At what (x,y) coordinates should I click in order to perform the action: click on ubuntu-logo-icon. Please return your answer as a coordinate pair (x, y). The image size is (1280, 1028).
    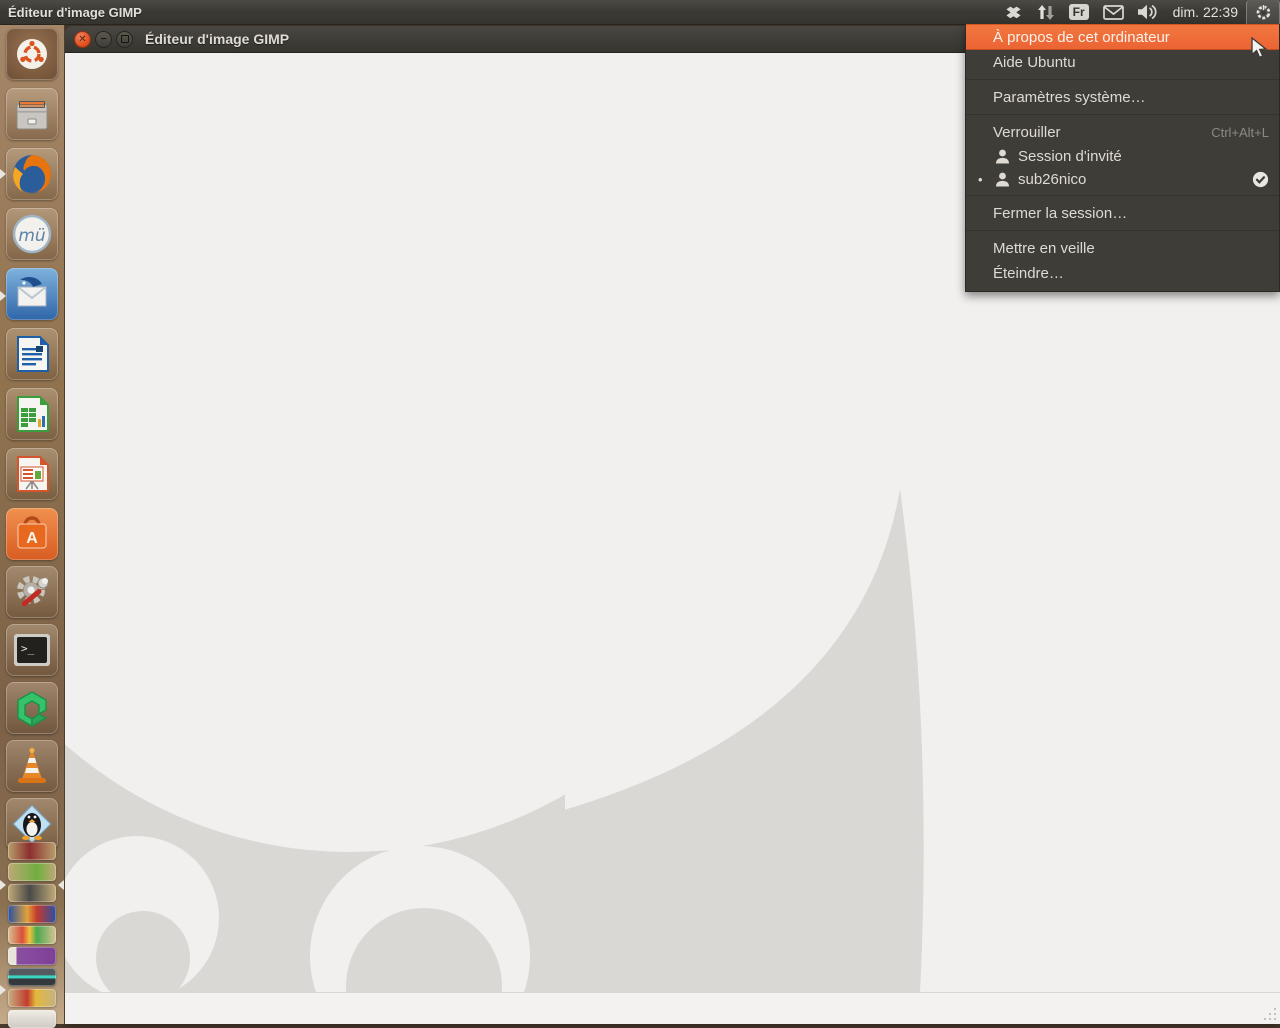
    Looking at the image, I should click on (32, 54).